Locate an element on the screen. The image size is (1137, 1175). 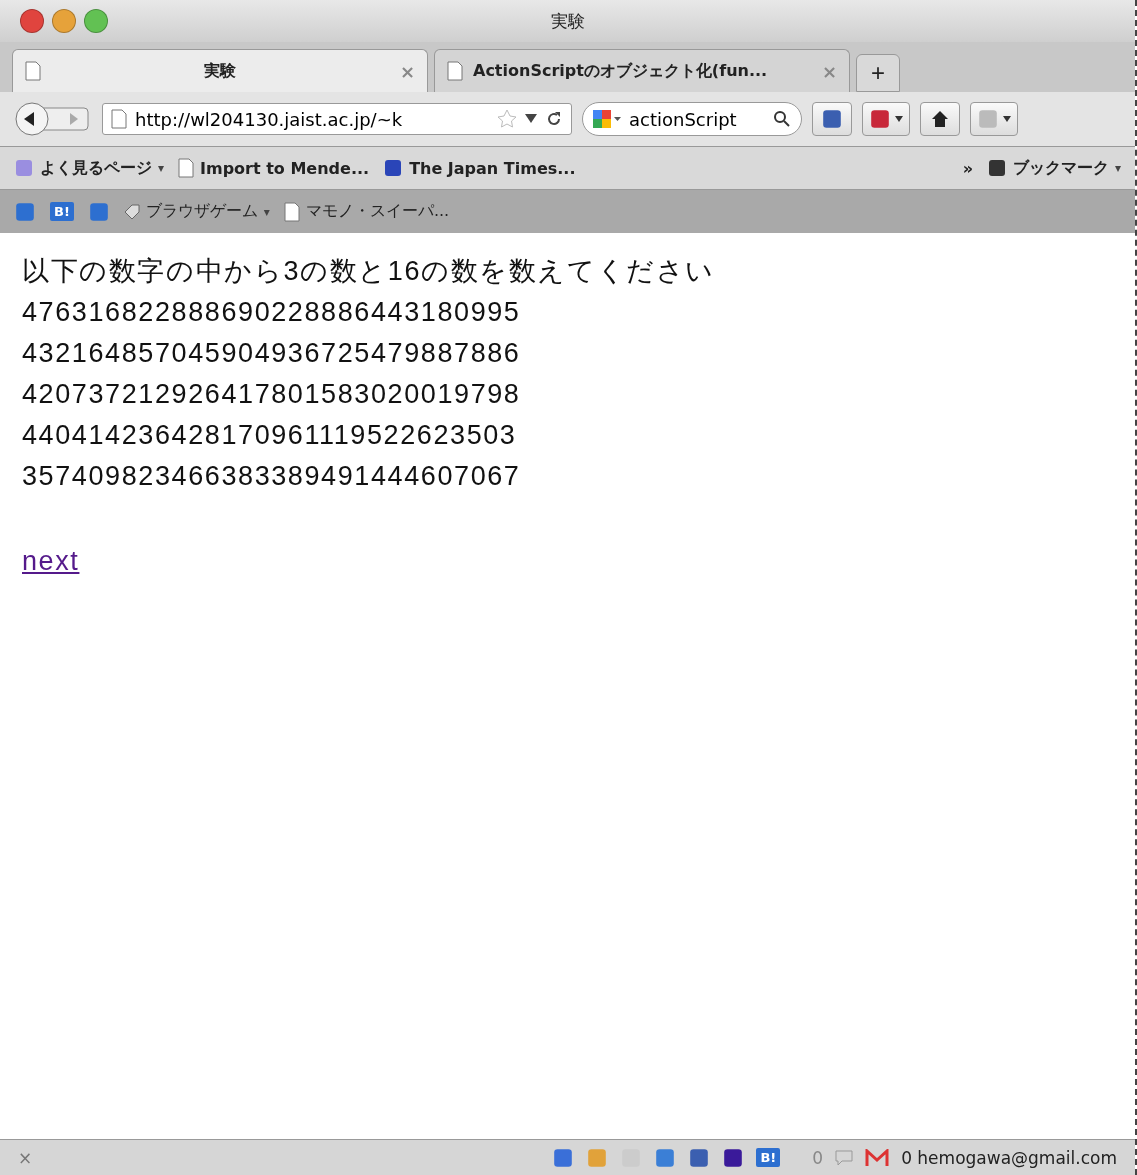
browser-tab: 実験 × is located at coordinates (220, 70).